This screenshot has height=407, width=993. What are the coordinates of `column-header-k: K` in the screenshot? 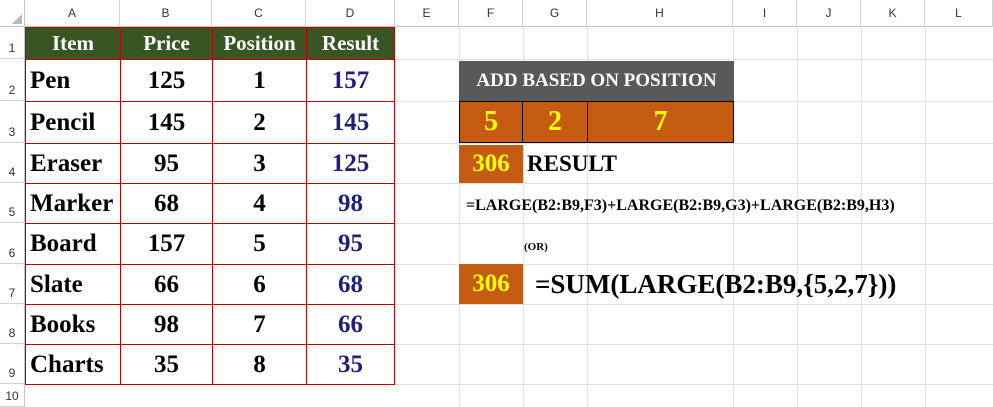 It's located at (893, 13).